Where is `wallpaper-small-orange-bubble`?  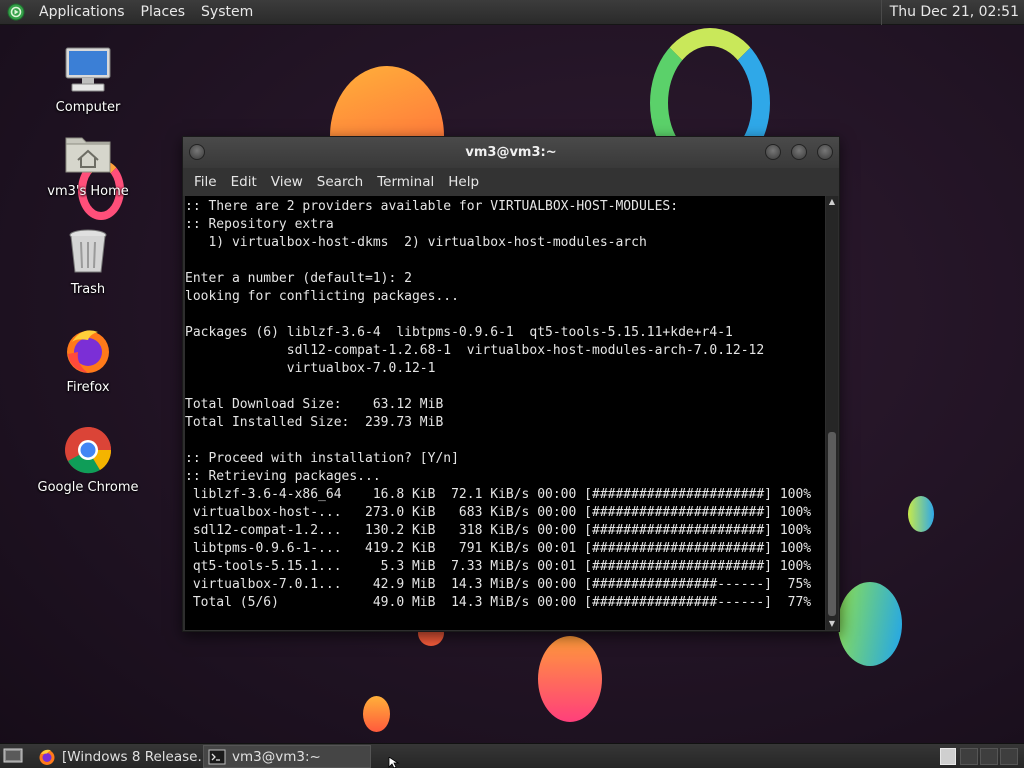 wallpaper-small-orange-bubble is located at coordinates (376, 714).